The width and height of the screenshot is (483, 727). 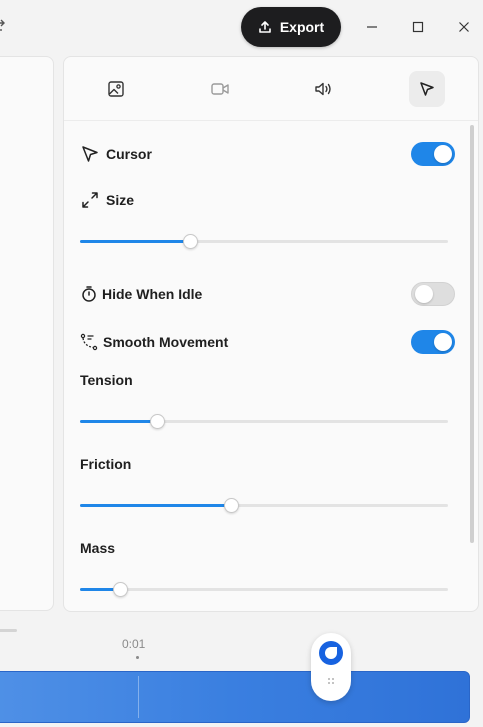 I want to click on preview-panel, so click(x=27, y=344).